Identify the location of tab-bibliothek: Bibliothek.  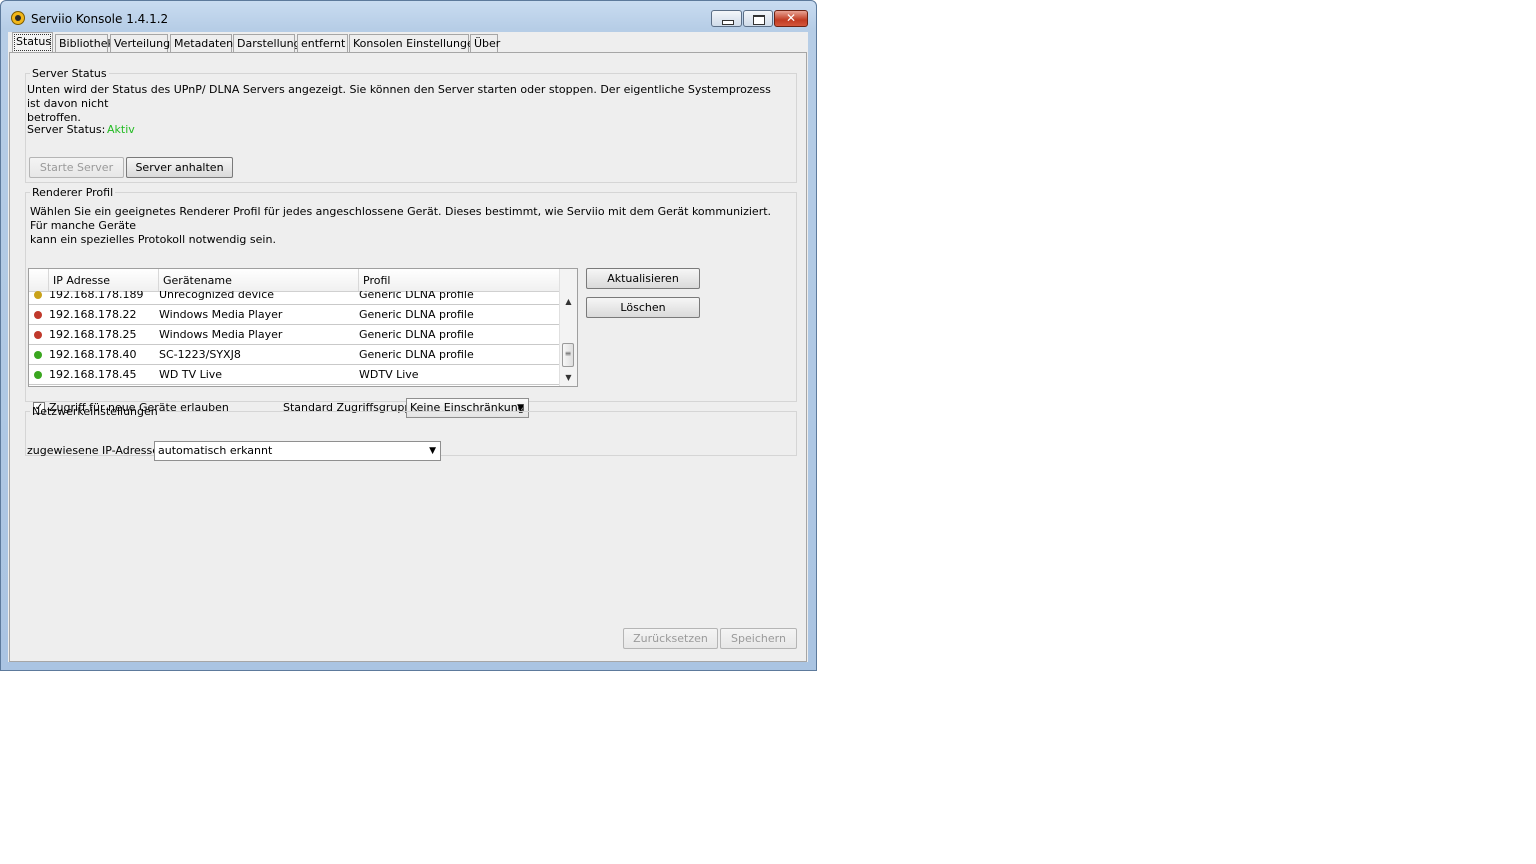
(84, 43).